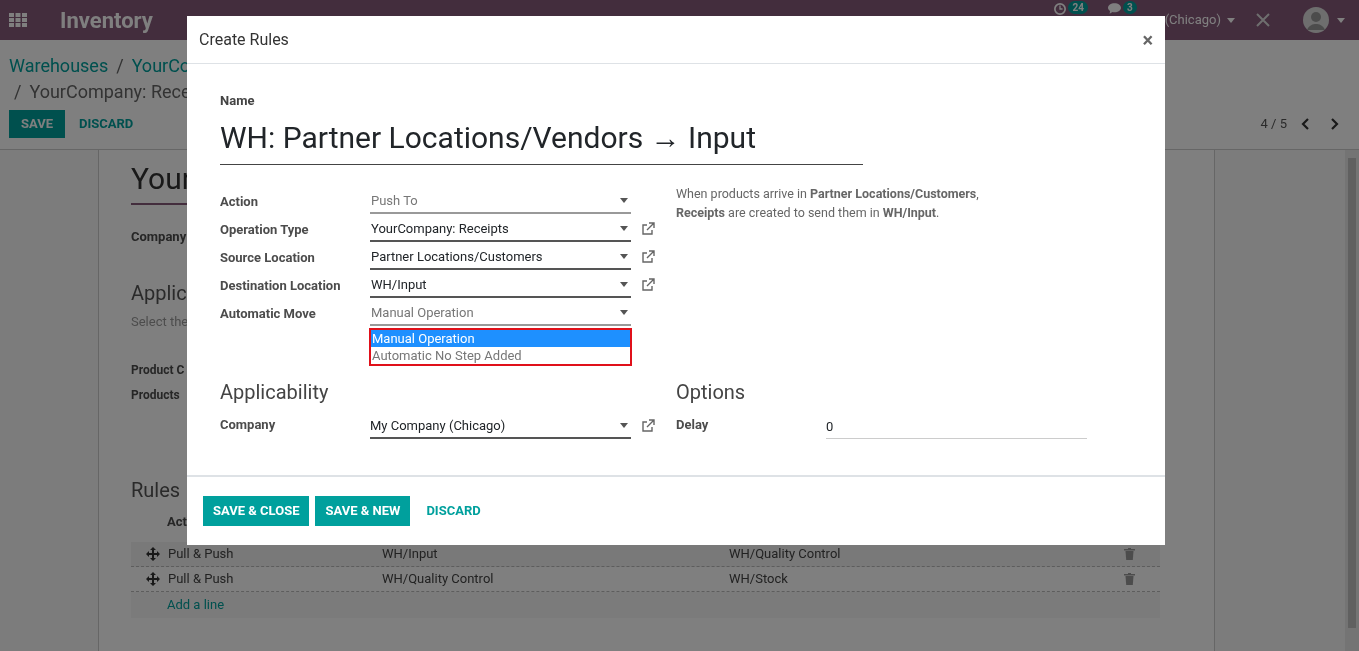 Image resolution: width=1359 pixels, height=651 pixels. What do you see at coordinates (500, 338) in the screenshot?
I see `dropdown-option: Manual Operation` at bounding box center [500, 338].